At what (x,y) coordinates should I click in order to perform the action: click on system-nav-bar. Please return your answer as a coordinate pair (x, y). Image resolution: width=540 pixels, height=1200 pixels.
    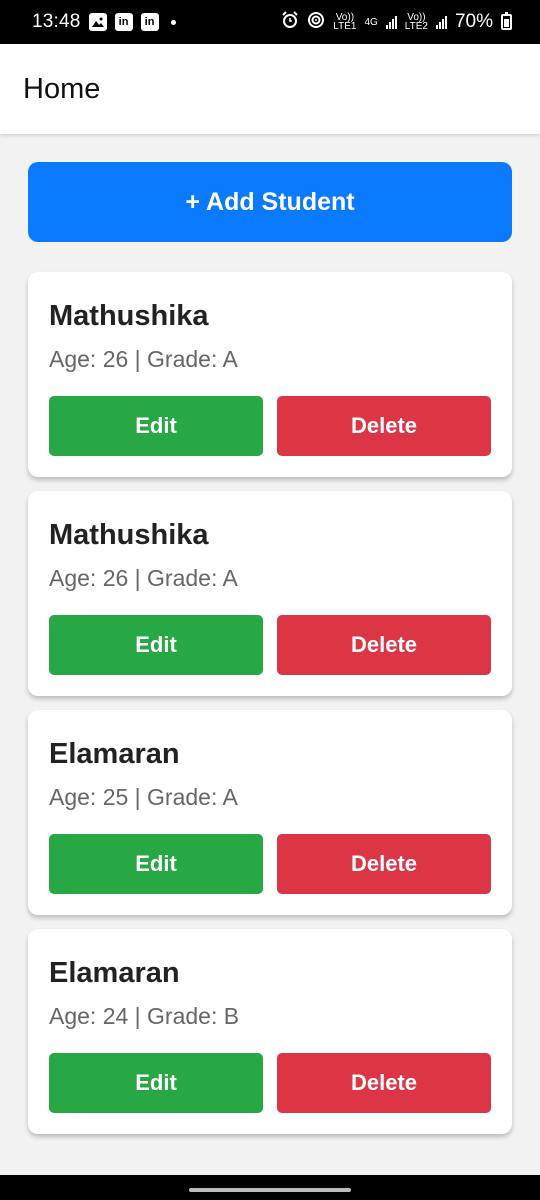
    Looking at the image, I should click on (270, 1187).